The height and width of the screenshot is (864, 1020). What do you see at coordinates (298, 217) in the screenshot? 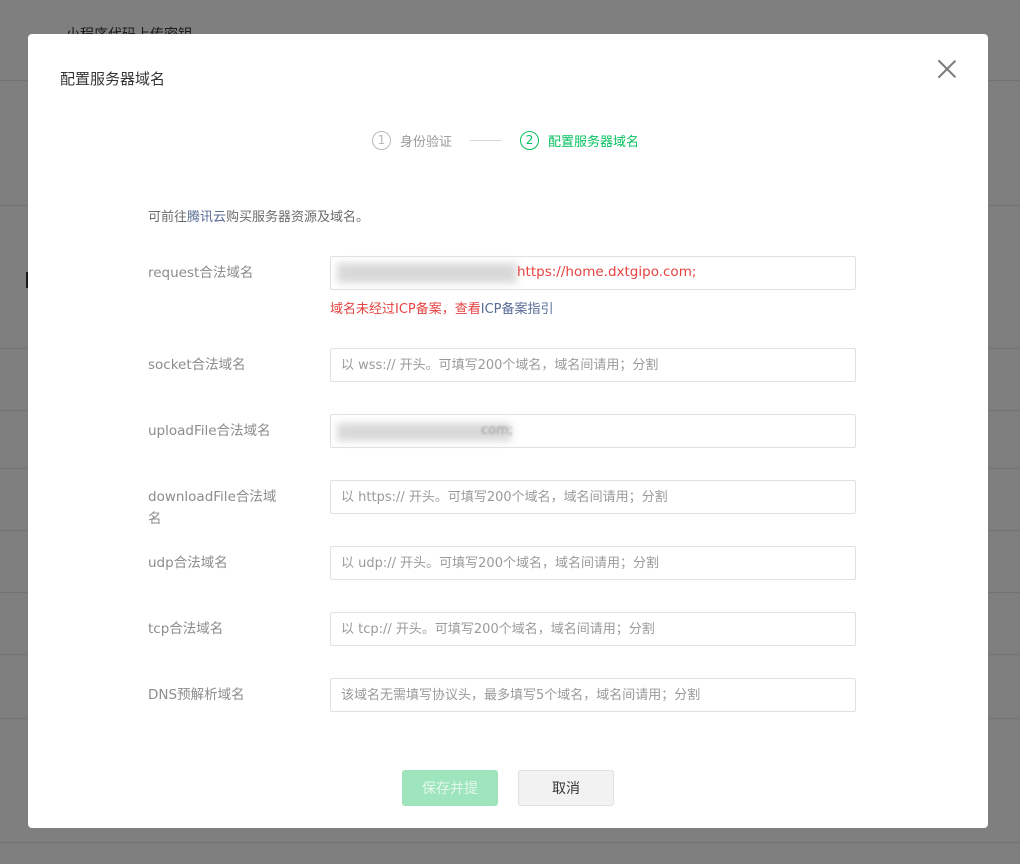
I see `tip-suffix: 购买服务器资源及域名。` at bounding box center [298, 217].